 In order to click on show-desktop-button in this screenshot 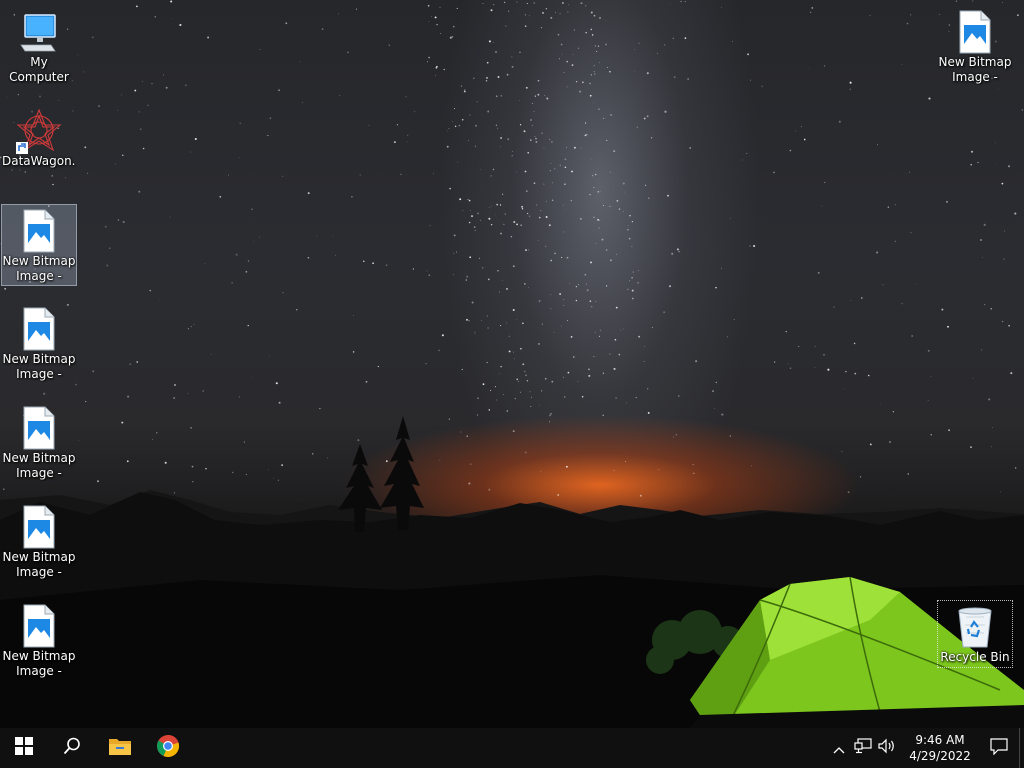, I will do `click(1021, 748)`.